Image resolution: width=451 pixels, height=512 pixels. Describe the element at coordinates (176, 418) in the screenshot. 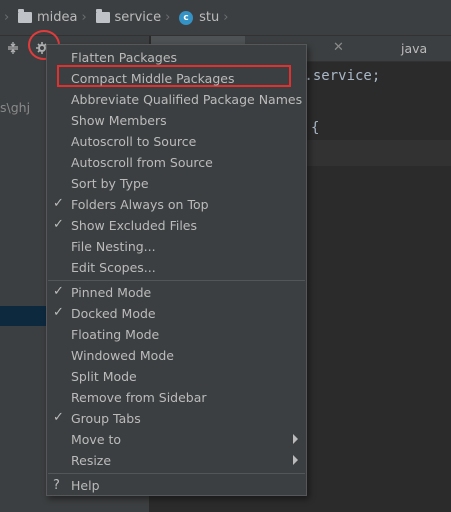

I see `menu-item-group-tabs: ✓ Group Tabs` at that location.